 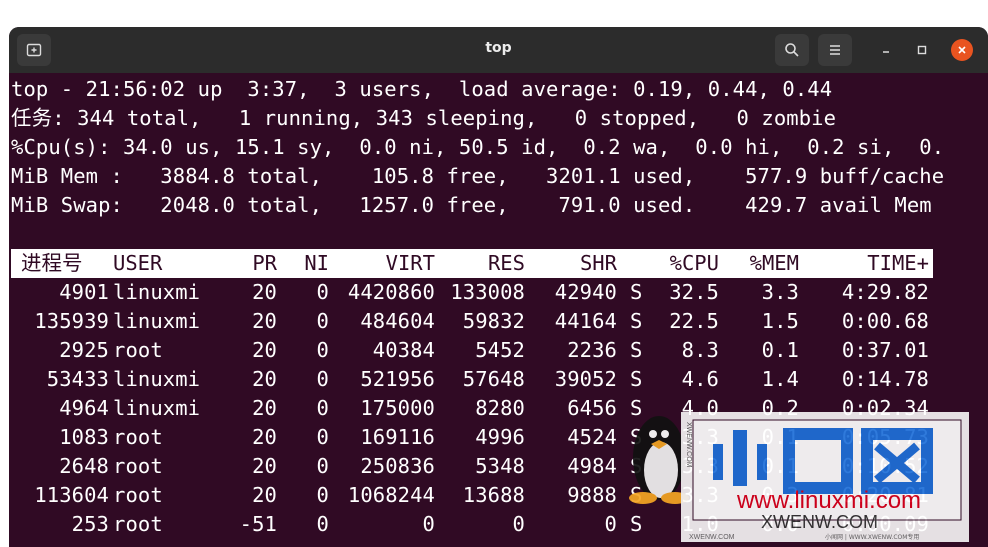 What do you see at coordinates (258, 524) in the screenshot?
I see `pr-cell: -51` at bounding box center [258, 524].